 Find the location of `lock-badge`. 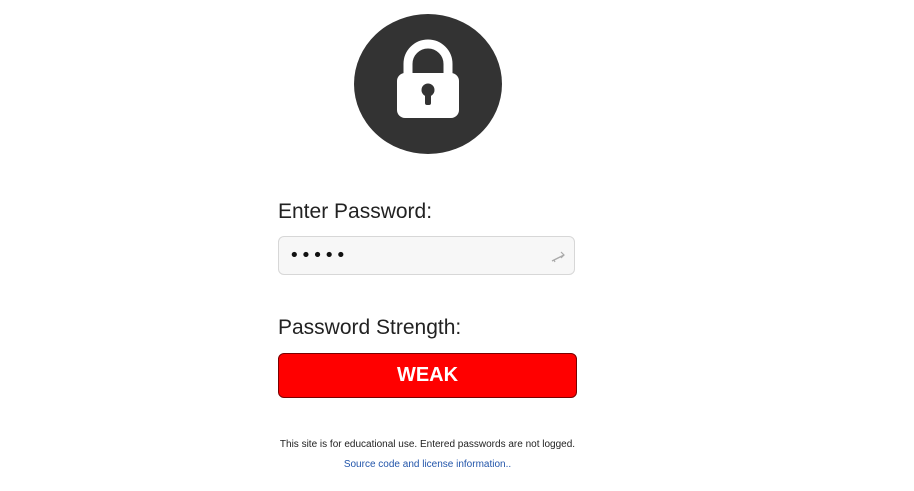

lock-badge is located at coordinates (428, 84).